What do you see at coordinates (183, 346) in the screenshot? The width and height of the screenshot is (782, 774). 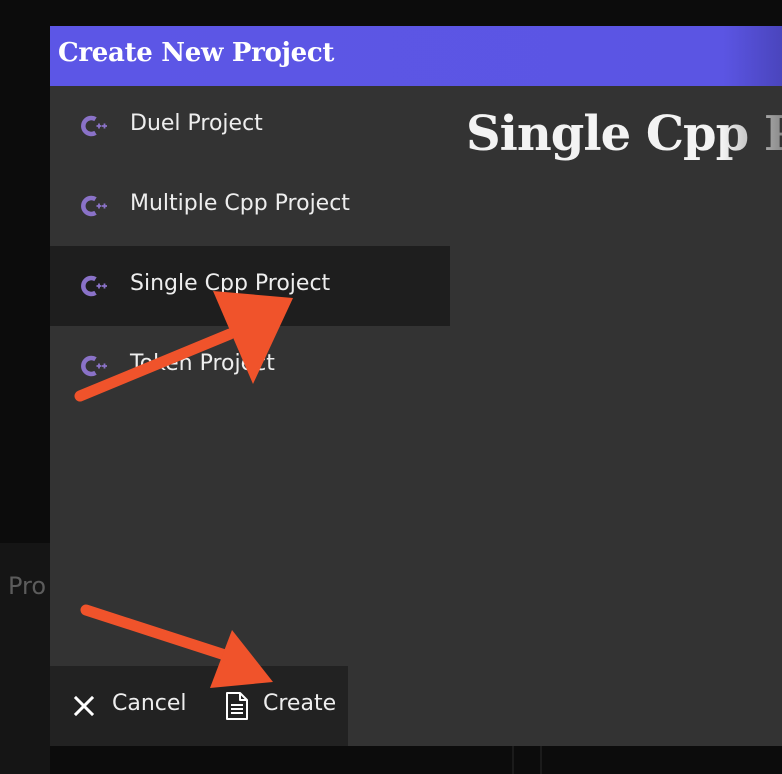 I see `annotation-arrow-to-single-cpp` at bounding box center [183, 346].